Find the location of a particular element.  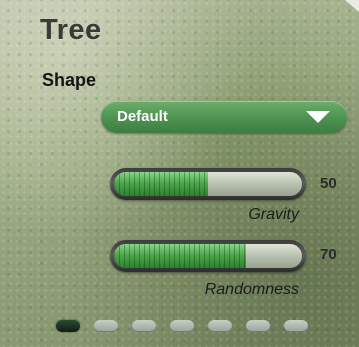

triangle-down-icon is located at coordinates (318, 117).